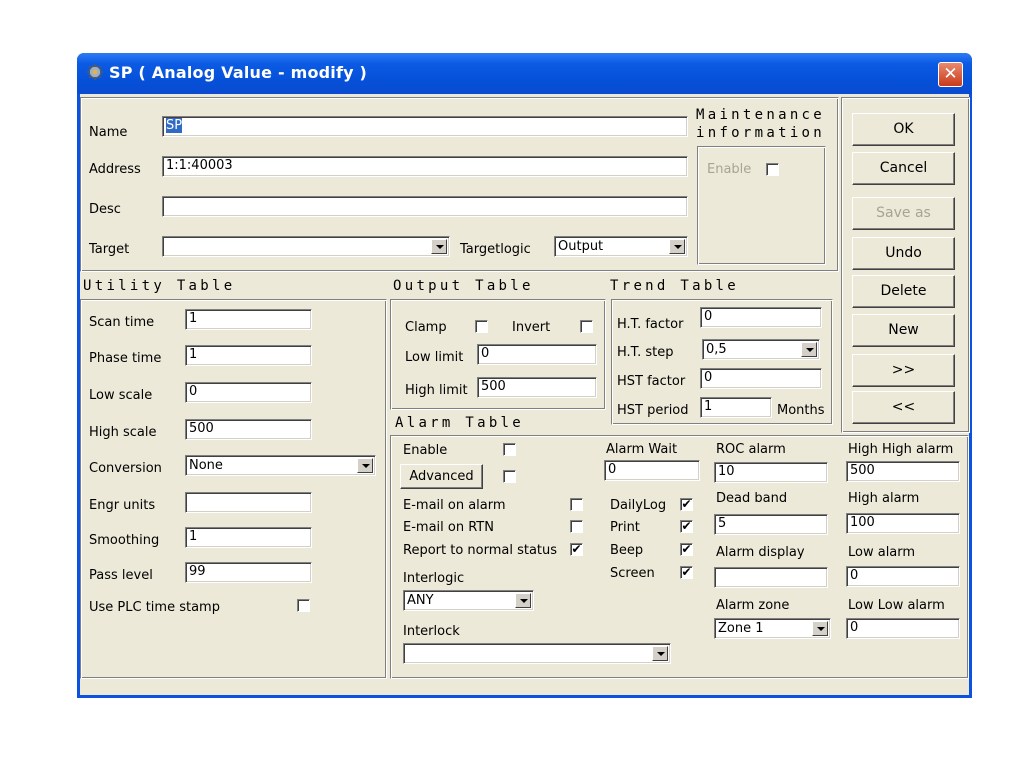 This screenshot has height=768, width=1024. I want to click on roc-alarm-input: 10, so click(771, 472).